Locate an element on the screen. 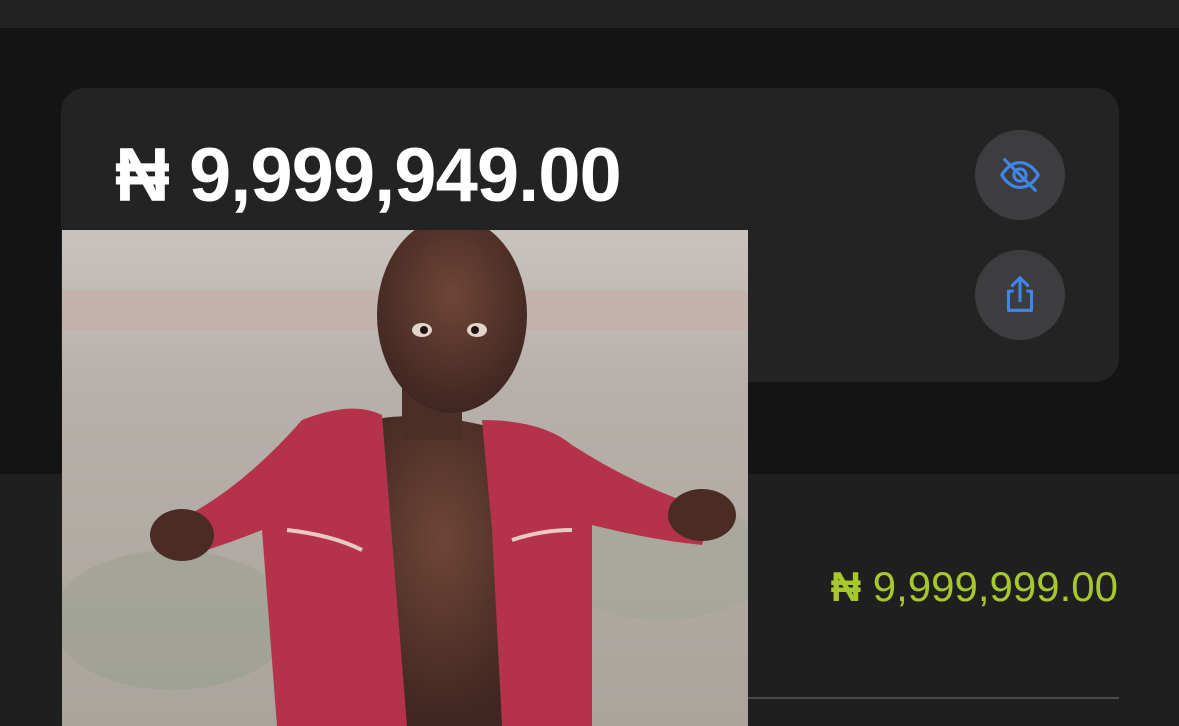 Image resolution: width=1179 pixels, height=726 pixels. top-bar is located at coordinates (589, 14).